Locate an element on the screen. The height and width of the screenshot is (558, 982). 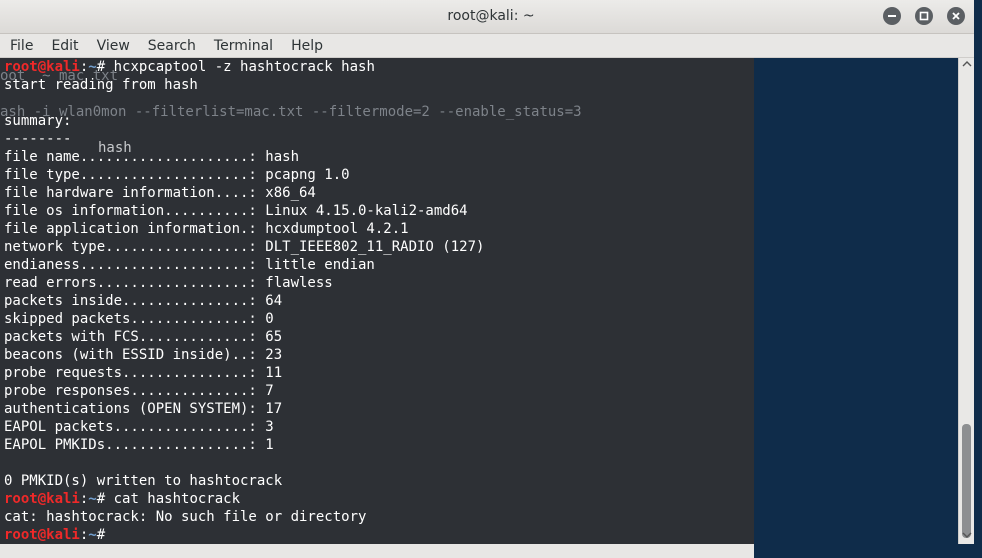
output-line: authentications (OPEN SYSTEM): 17 is located at coordinates (143, 409).